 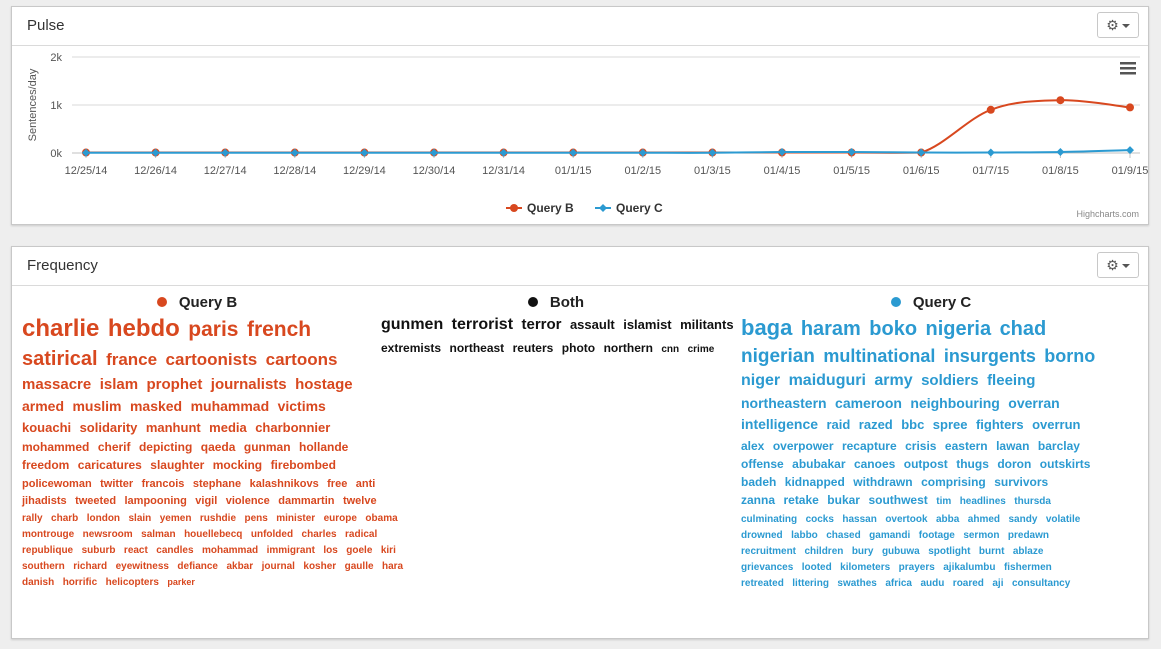 What do you see at coordinates (206, 501) in the screenshot?
I see `cloud-word: vigil` at bounding box center [206, 501].